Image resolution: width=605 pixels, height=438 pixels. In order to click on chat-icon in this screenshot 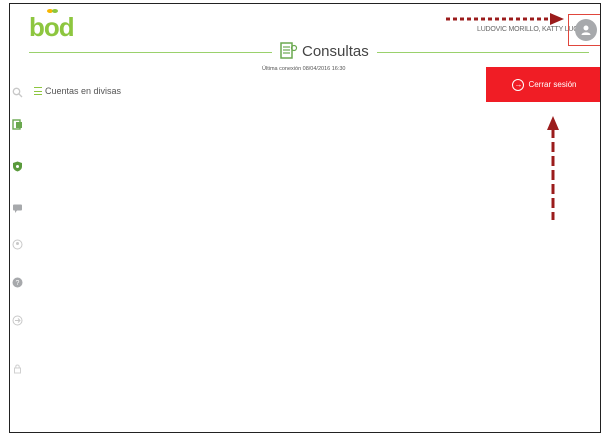, I will do `click(17, 208)`.